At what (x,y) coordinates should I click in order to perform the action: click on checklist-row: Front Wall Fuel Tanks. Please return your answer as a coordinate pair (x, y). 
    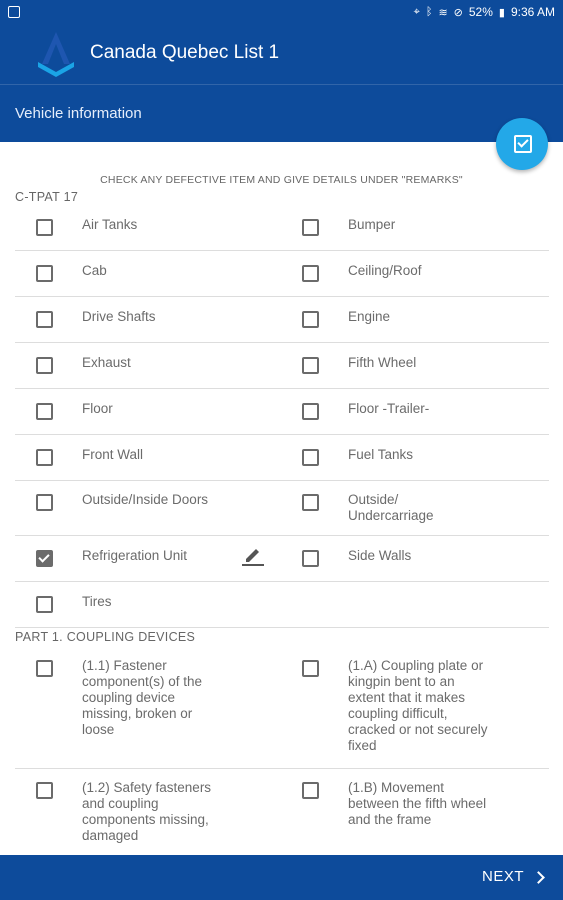
    Looking at the image, I should click on (282, 457).